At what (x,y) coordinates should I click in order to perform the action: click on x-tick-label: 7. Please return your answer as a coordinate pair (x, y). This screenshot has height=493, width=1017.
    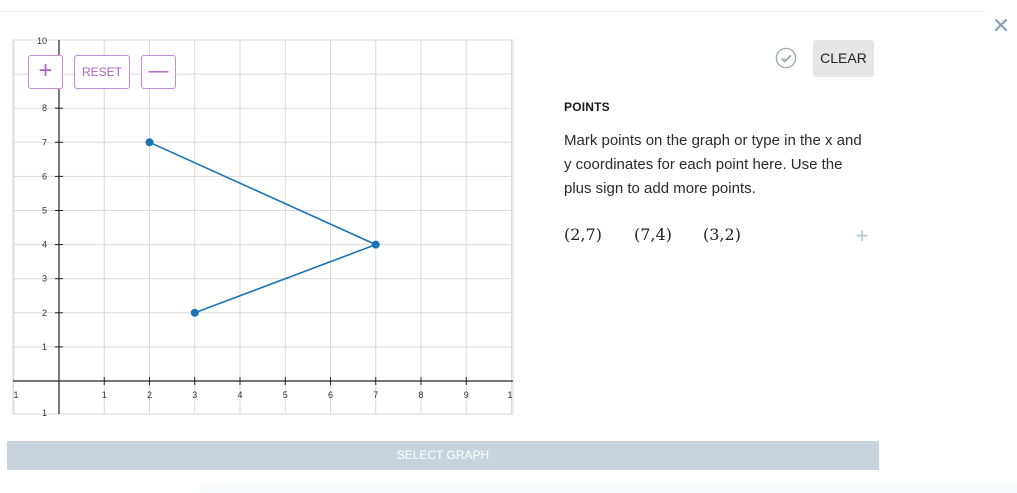
    Looking at the image, I should click on (375, 395).